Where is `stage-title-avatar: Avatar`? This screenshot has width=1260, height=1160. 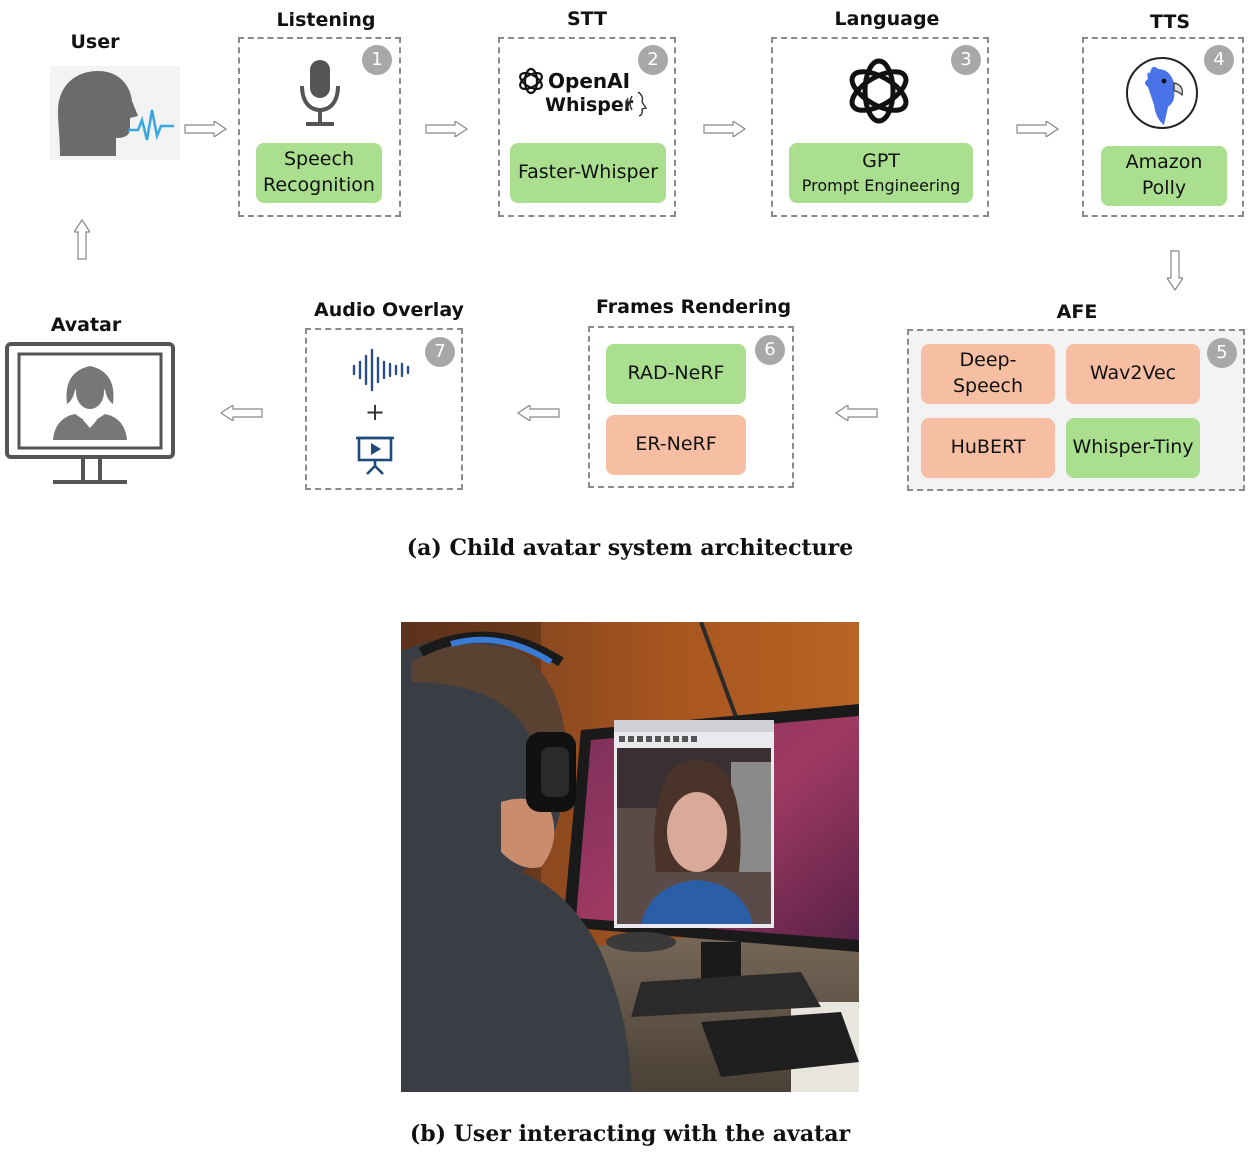 stage-title-avatar: Avatar is located at coordinates (86, 325).